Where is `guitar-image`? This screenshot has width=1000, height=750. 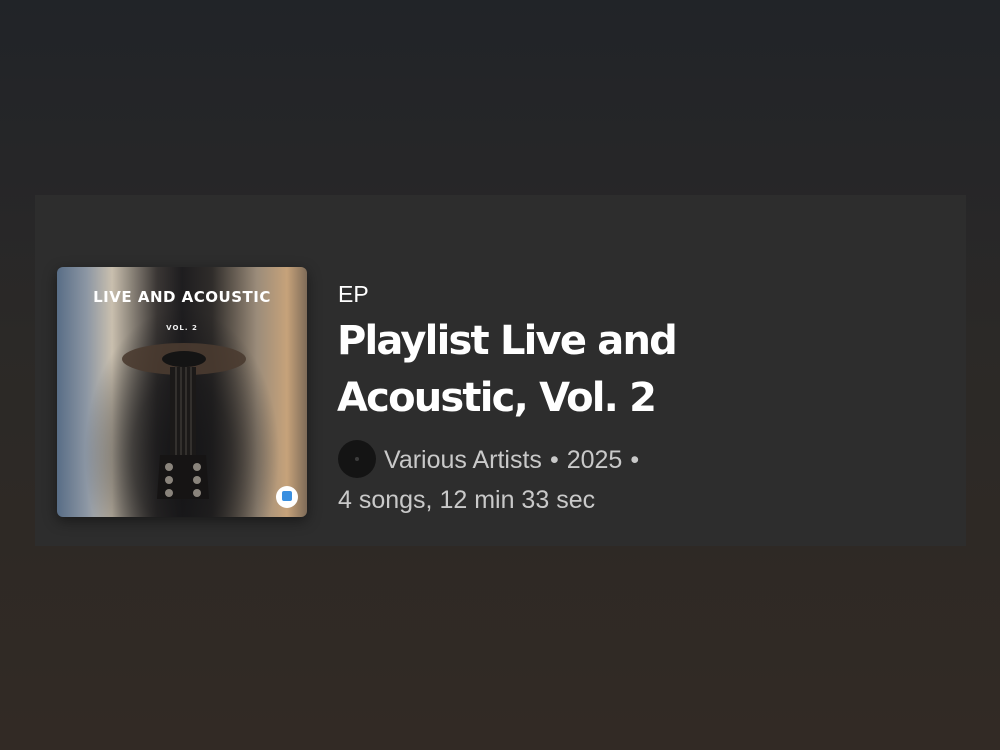 guitar-image is located at coordinates (184, 421).